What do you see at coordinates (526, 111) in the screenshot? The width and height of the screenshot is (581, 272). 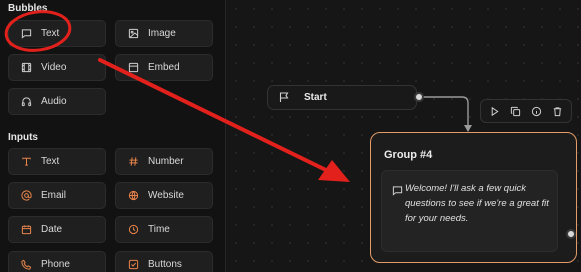 I see `group-toolbar` at bounding box center [526, 111].